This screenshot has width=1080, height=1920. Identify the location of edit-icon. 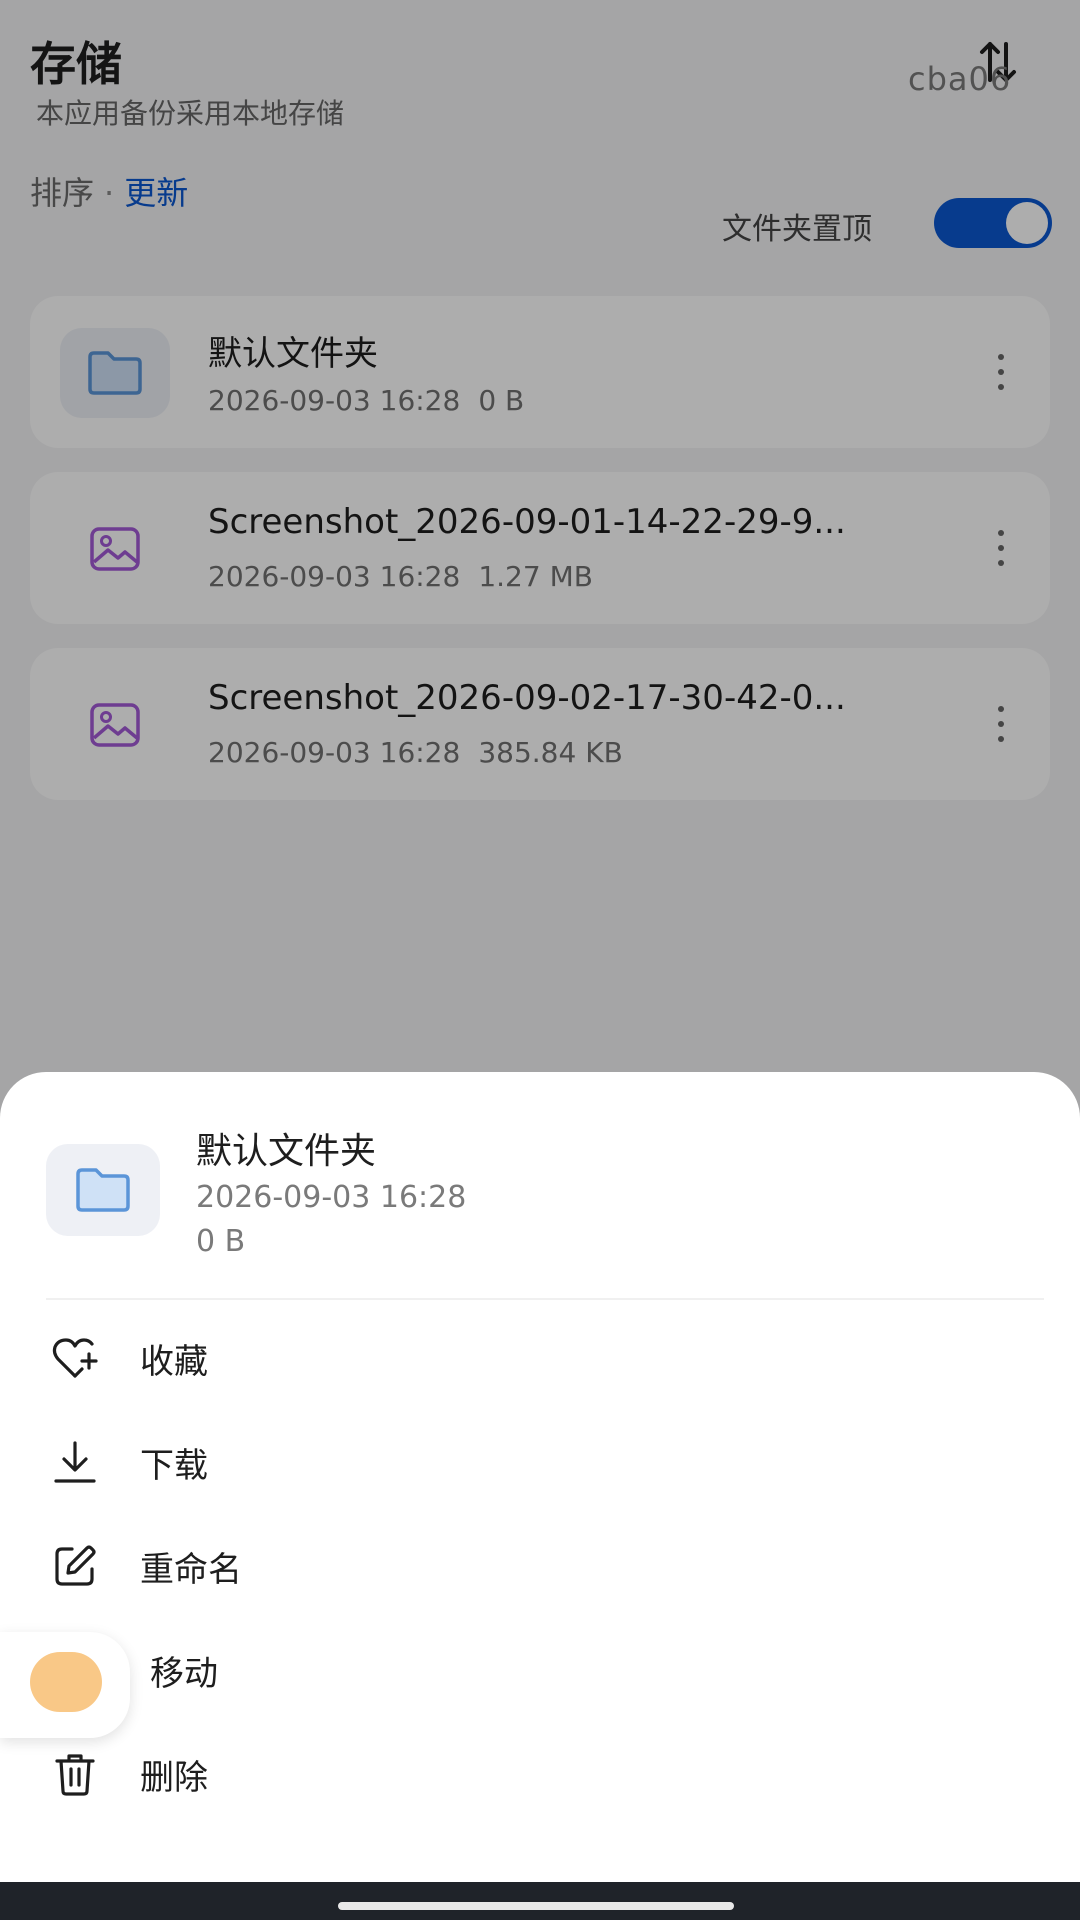
(75, 1566).